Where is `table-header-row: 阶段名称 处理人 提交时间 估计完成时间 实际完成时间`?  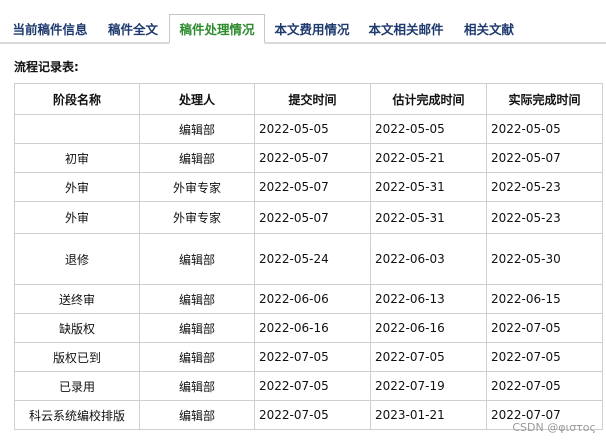 table-header-row: 阶段名称 处理人 提交时间 估计完成时间 实际完成时间 is located at coordinates (308, 99).